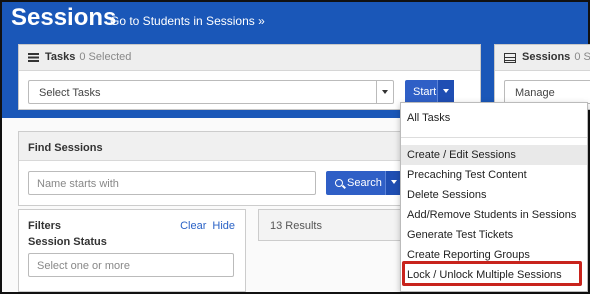  I want to click on clear-filters-link: Clear, so click(193, 226).